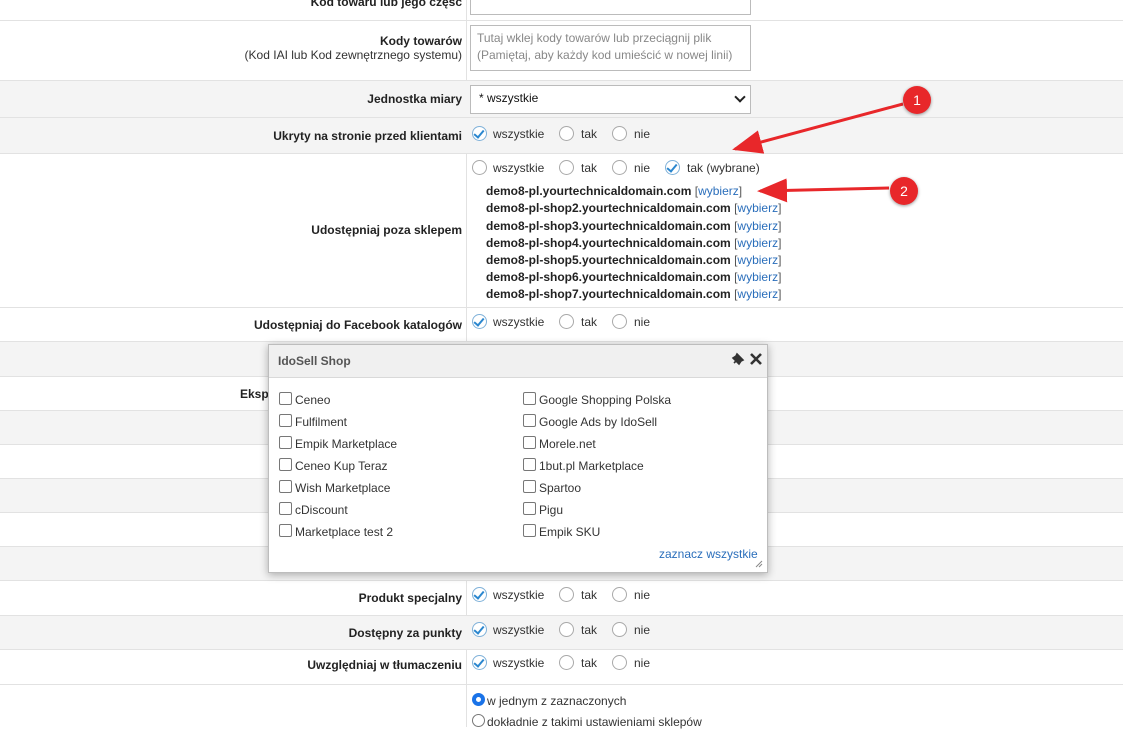 The image size is (1123, 729). I want to click on checkbox-pigu, so click(529, 508).